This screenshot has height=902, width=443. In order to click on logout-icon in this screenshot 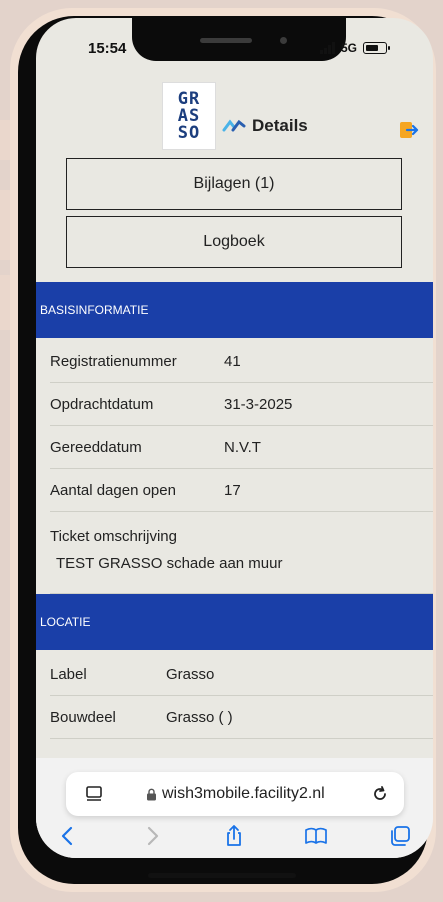, I will do `click(409, 130)`.